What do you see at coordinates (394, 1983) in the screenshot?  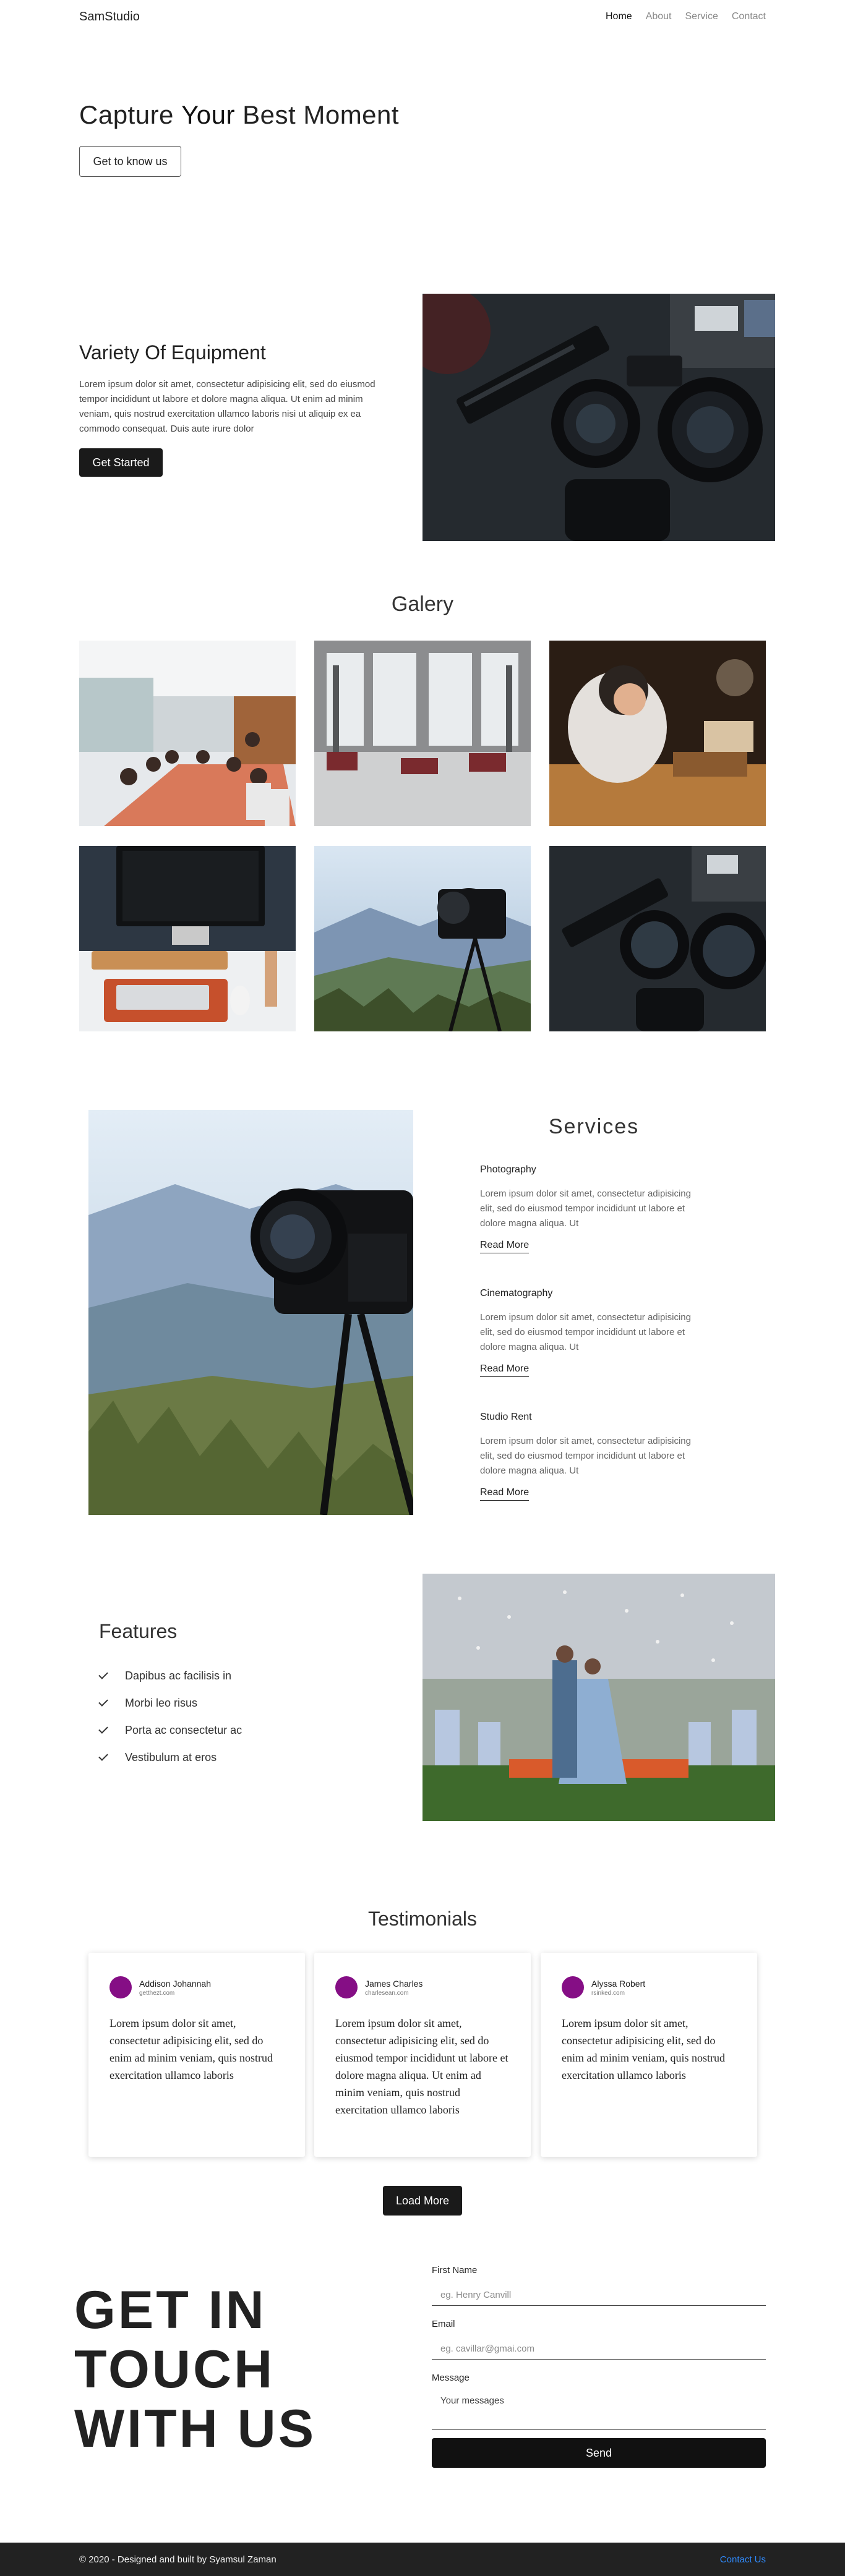 I see `testimonial-name: James Charles` at bounding box center [394, 1983].